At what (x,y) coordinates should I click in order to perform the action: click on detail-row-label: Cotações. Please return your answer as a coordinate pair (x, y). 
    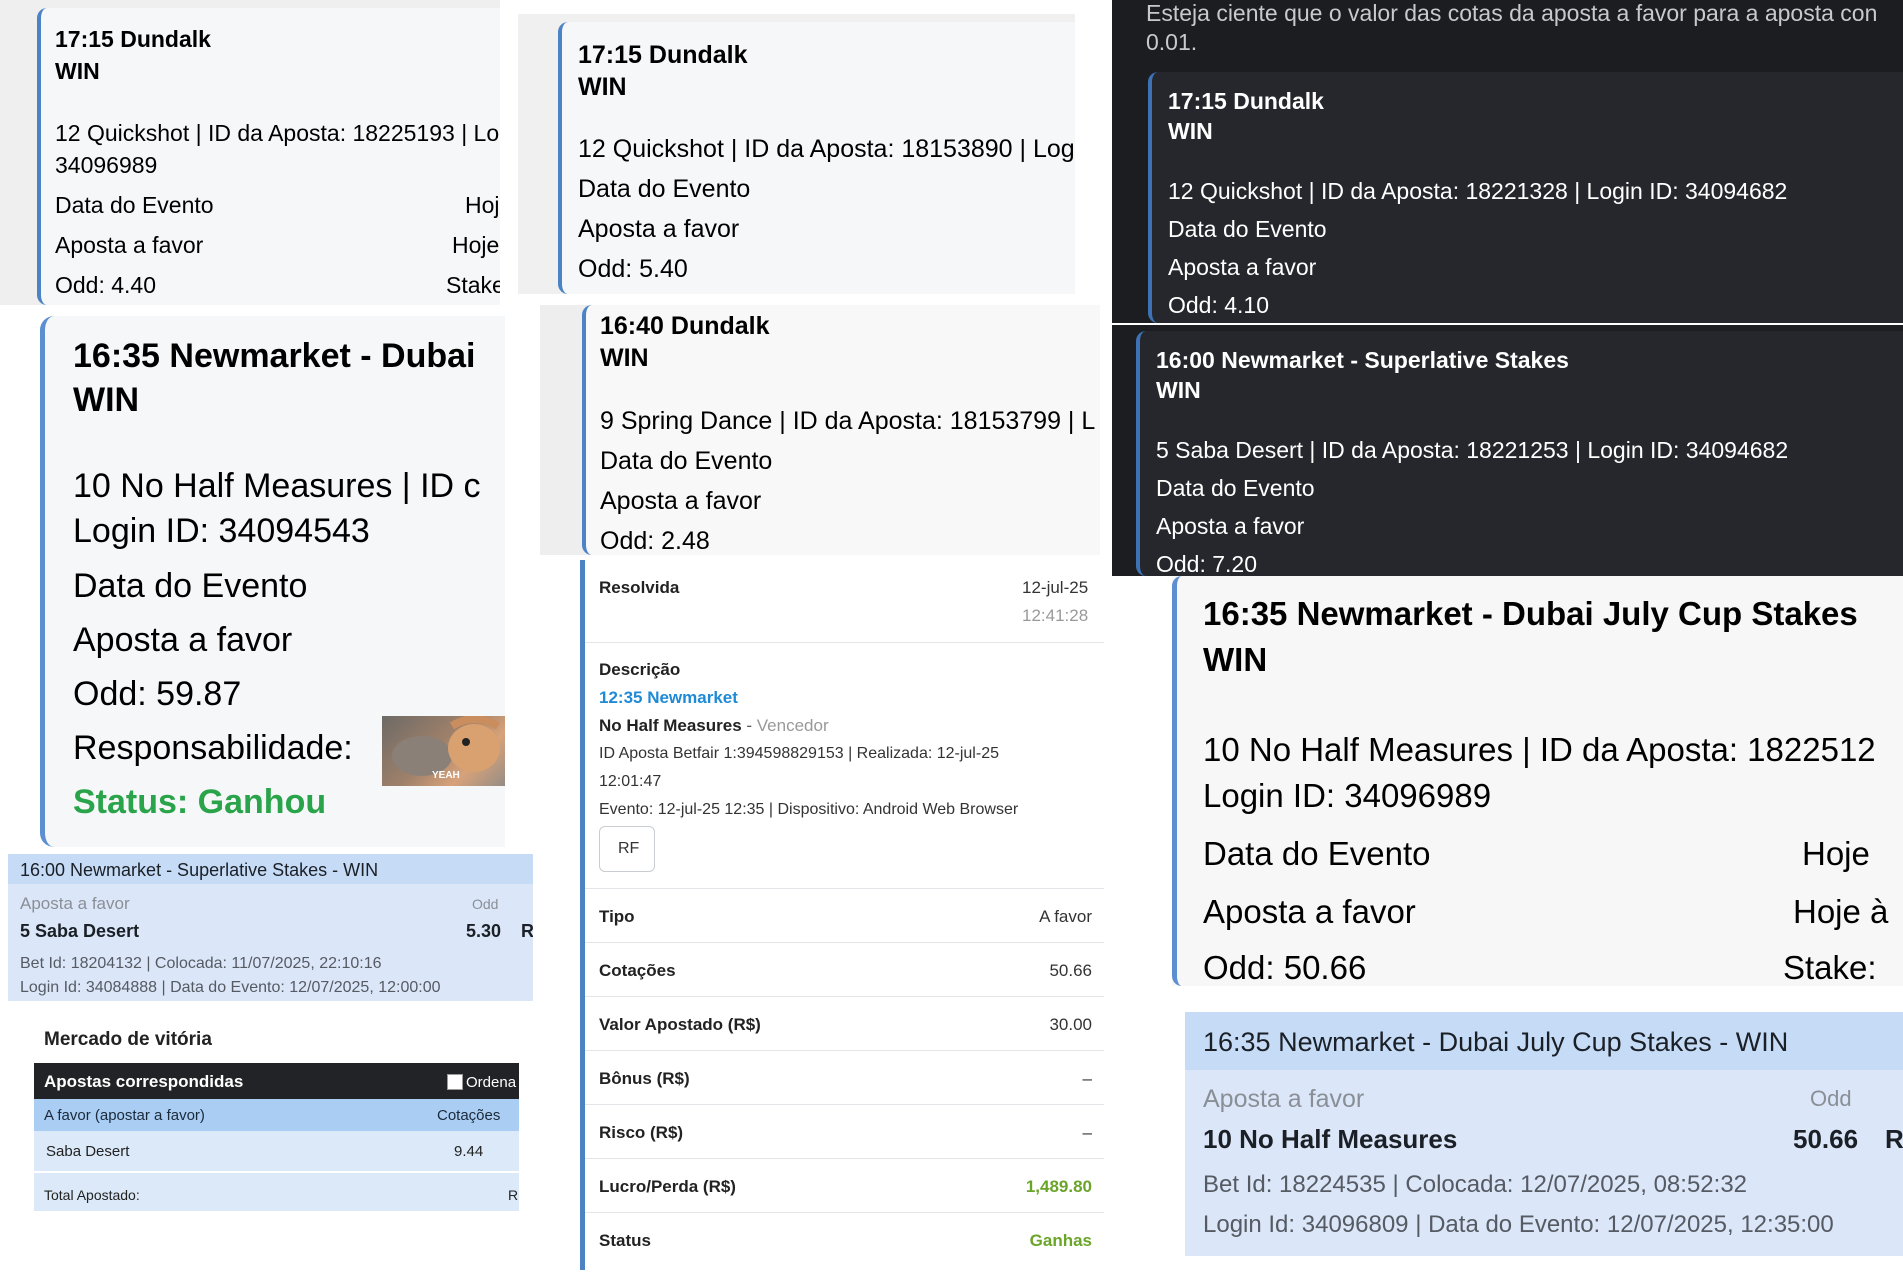
    Looking at the image, I should click on (637, 970).